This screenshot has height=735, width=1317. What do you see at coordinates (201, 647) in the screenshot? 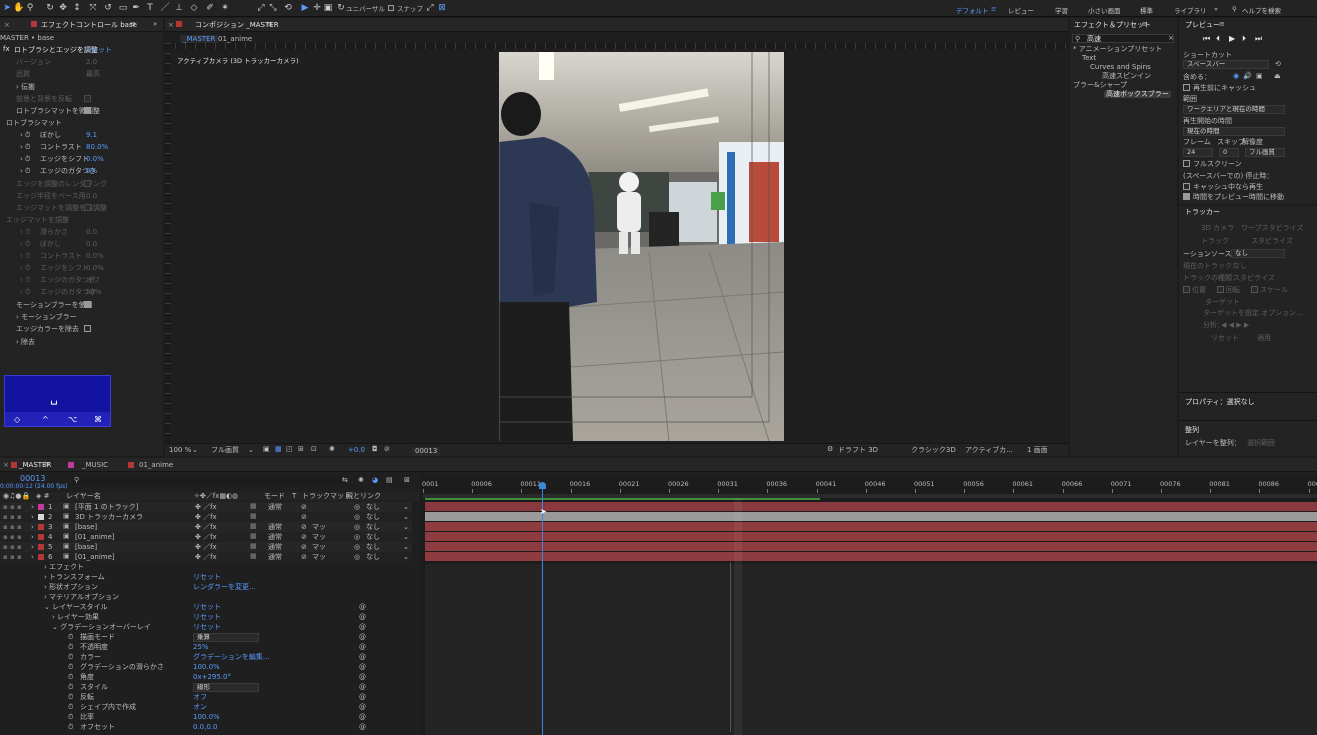
I see `property-value: 25%` at bounding box center [201, 647].